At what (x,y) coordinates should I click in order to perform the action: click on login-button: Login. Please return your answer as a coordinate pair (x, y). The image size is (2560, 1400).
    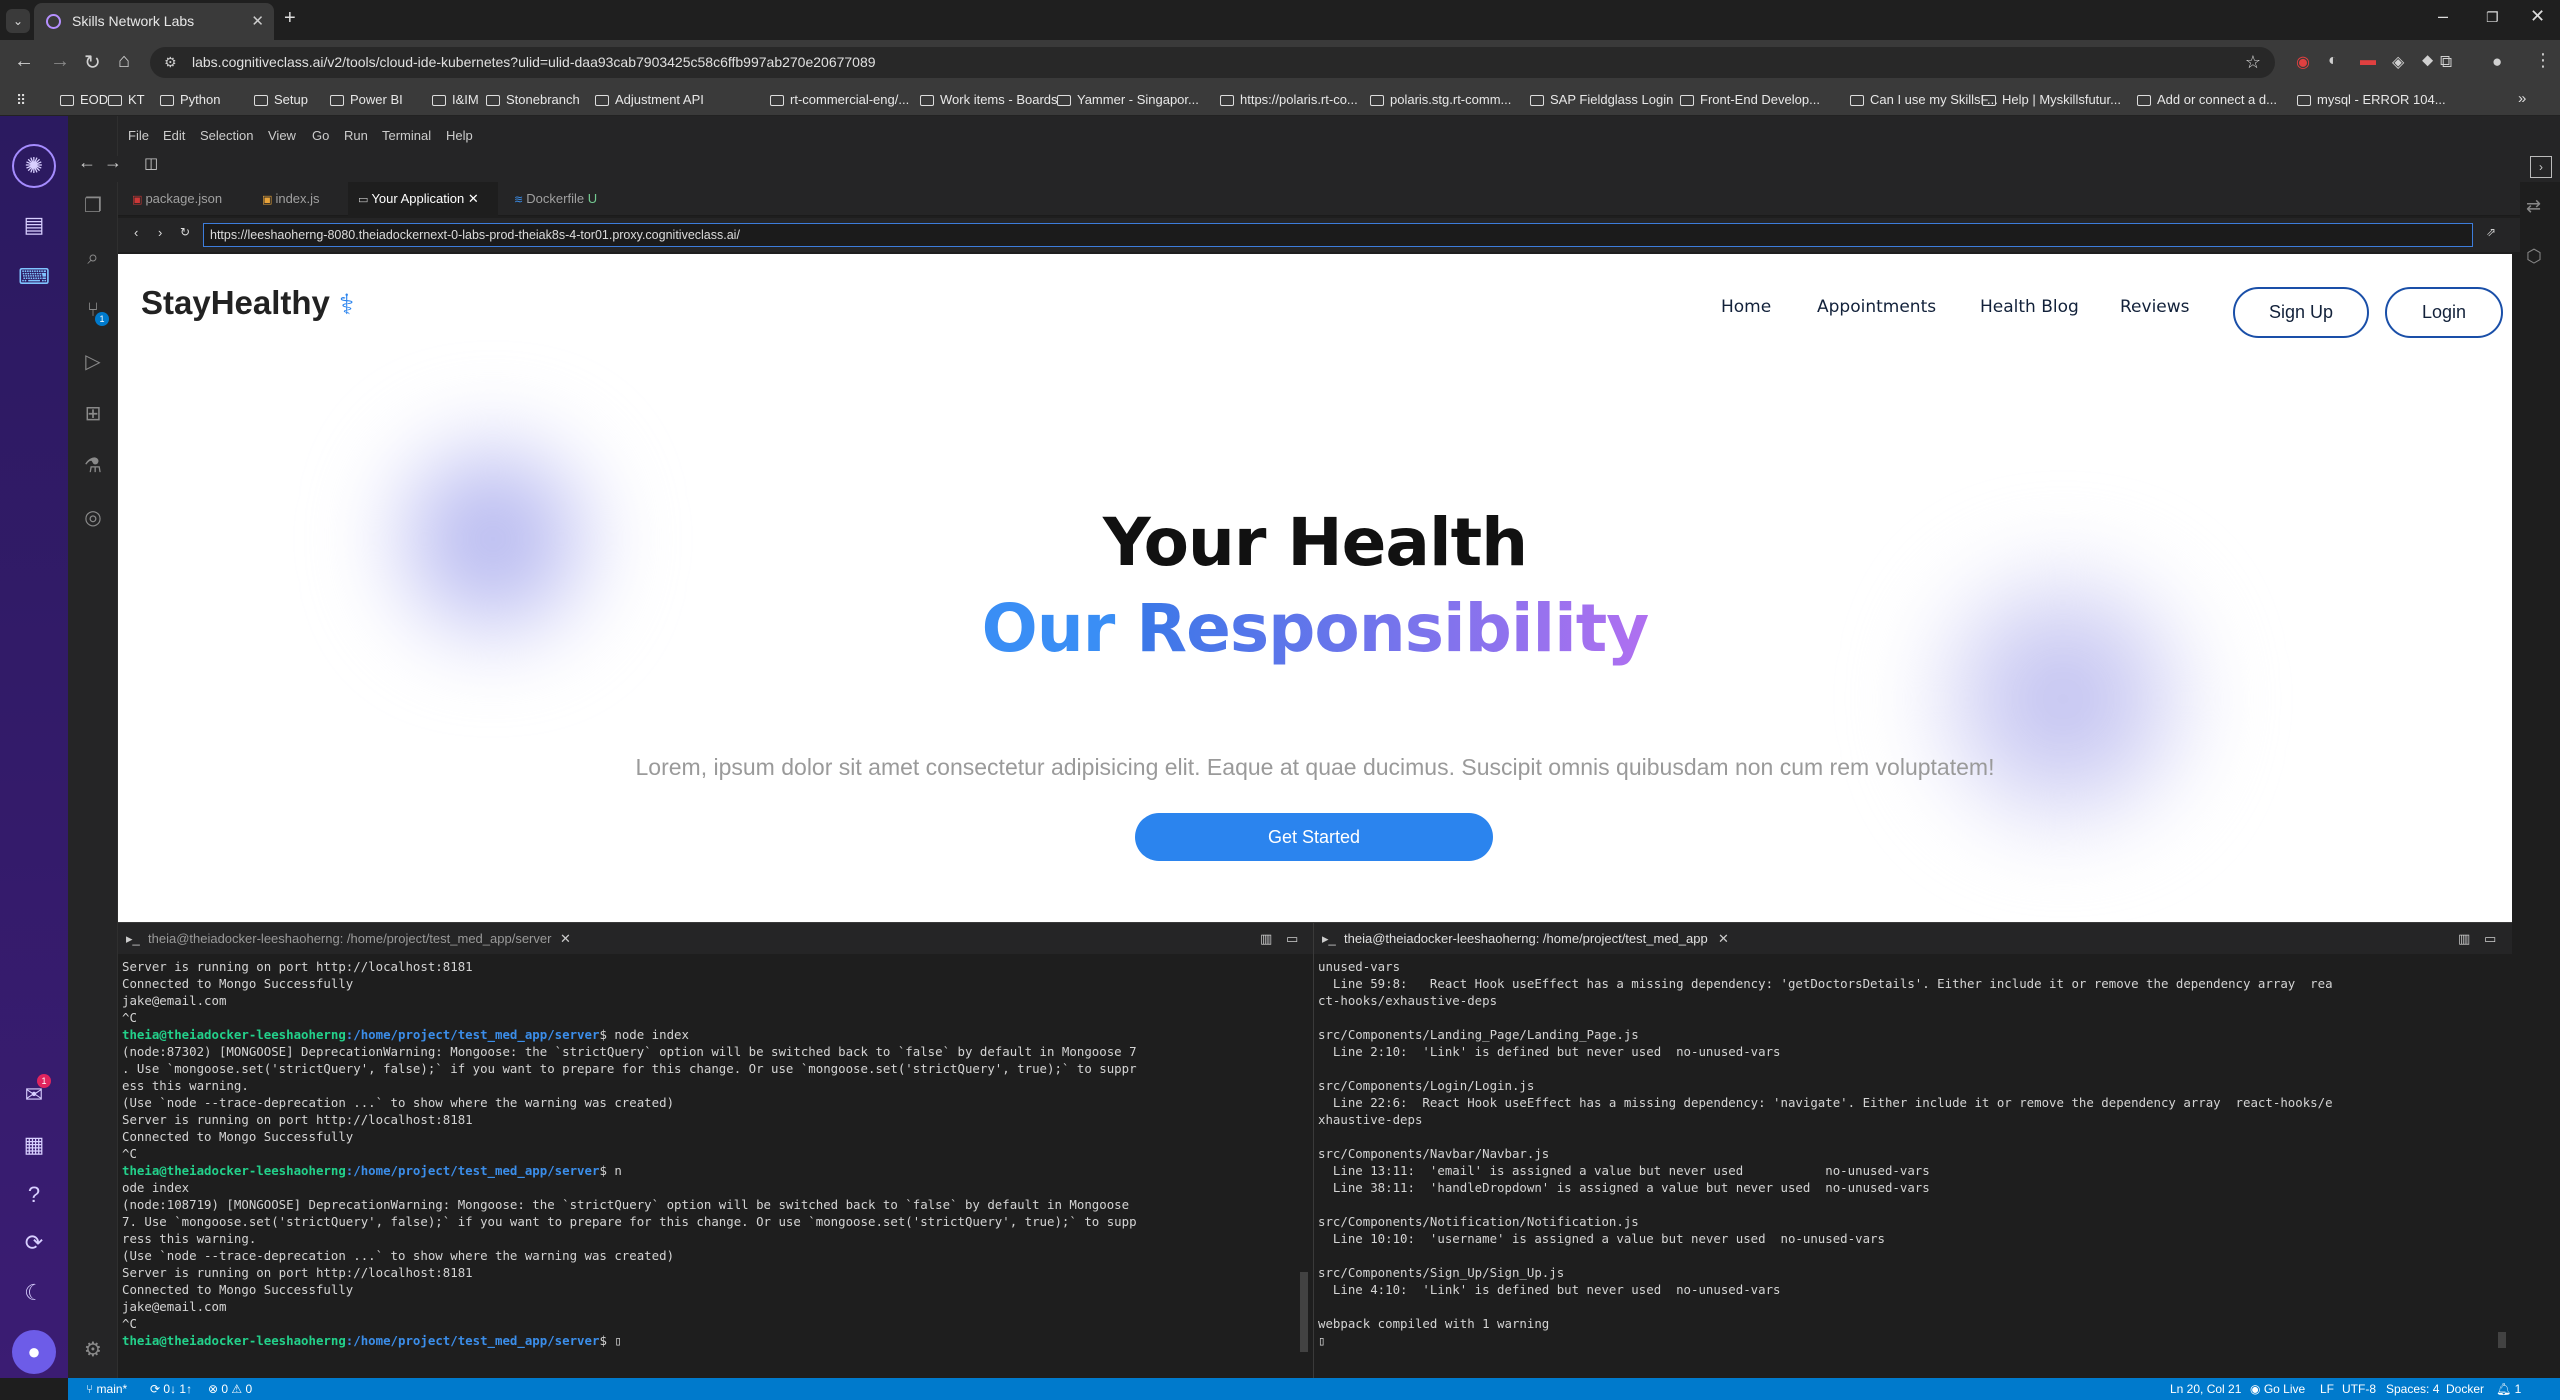
    Looking at the image, I should click on (2444, 312).